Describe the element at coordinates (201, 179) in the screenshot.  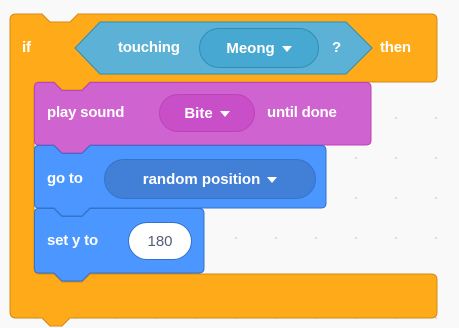
I see `go-to-target-value: random position` at that location.